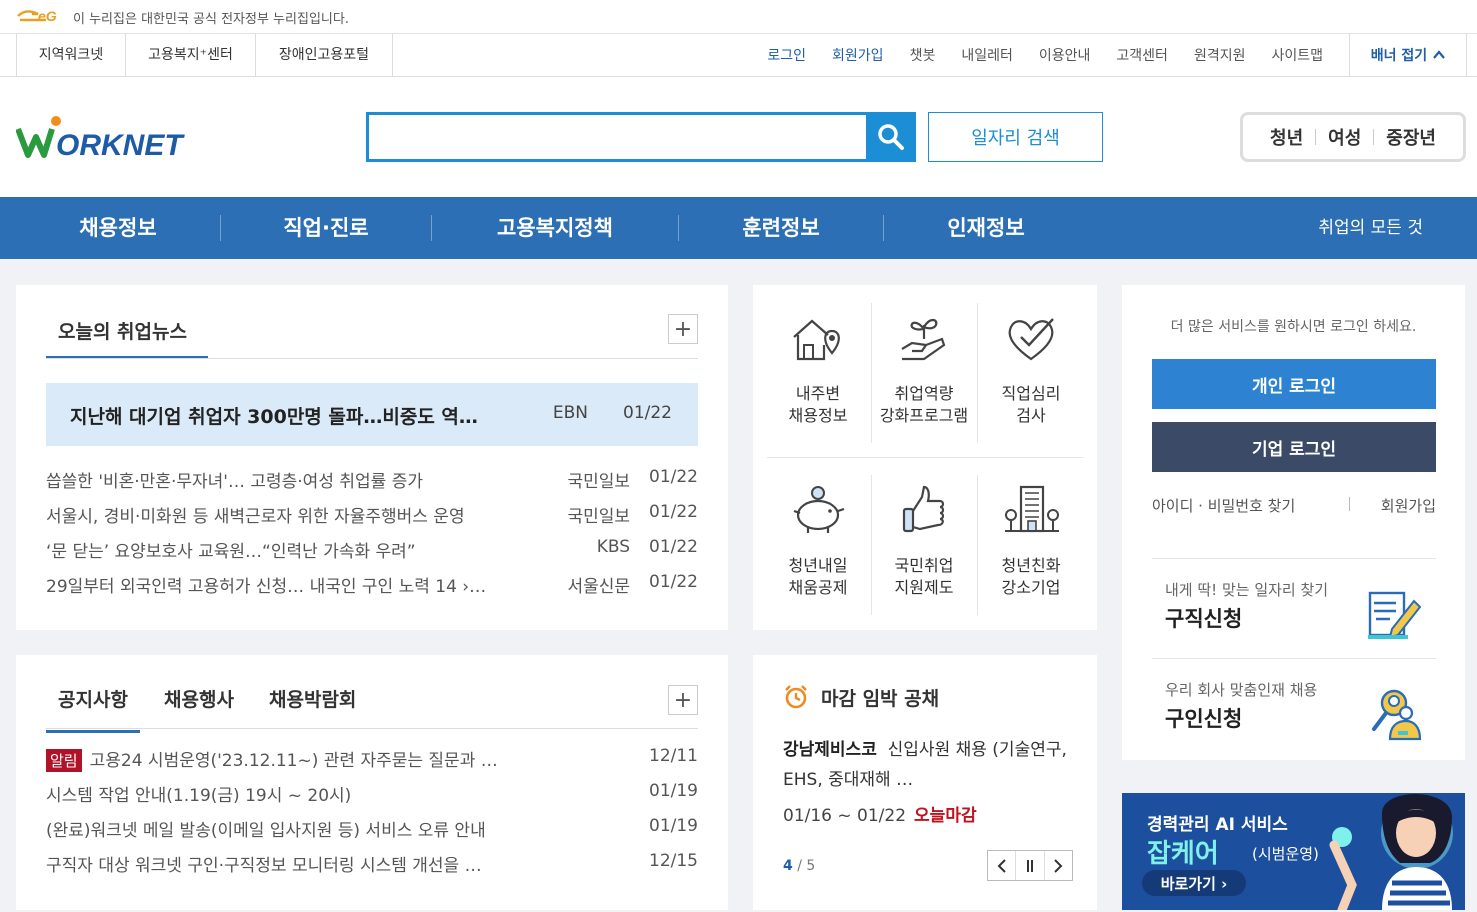 This screenshot has width=1477, height=912. Describe the element at coordinates (1408, 505) in the screenshot. I see `join-link: 회원가입` at that location.